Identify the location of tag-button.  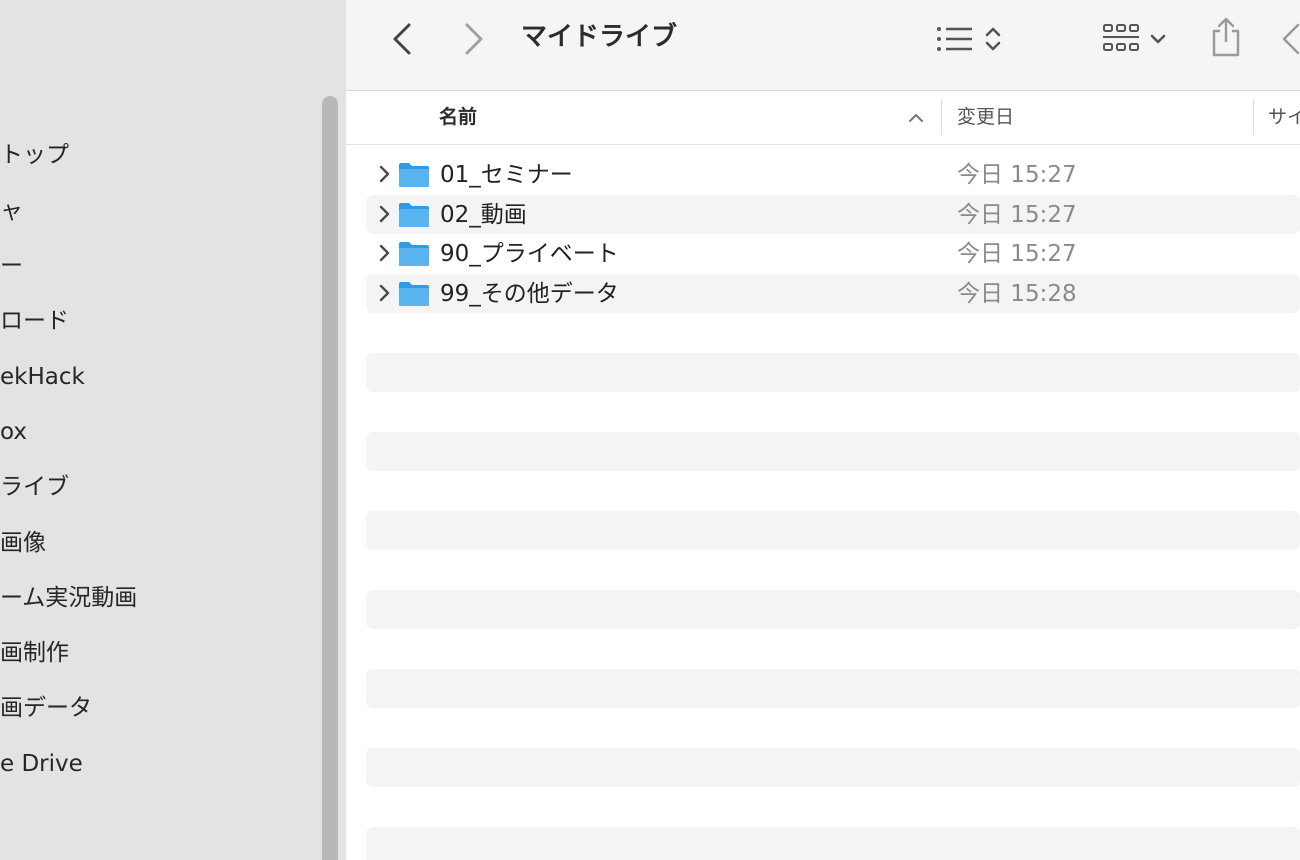
(1290, 39).